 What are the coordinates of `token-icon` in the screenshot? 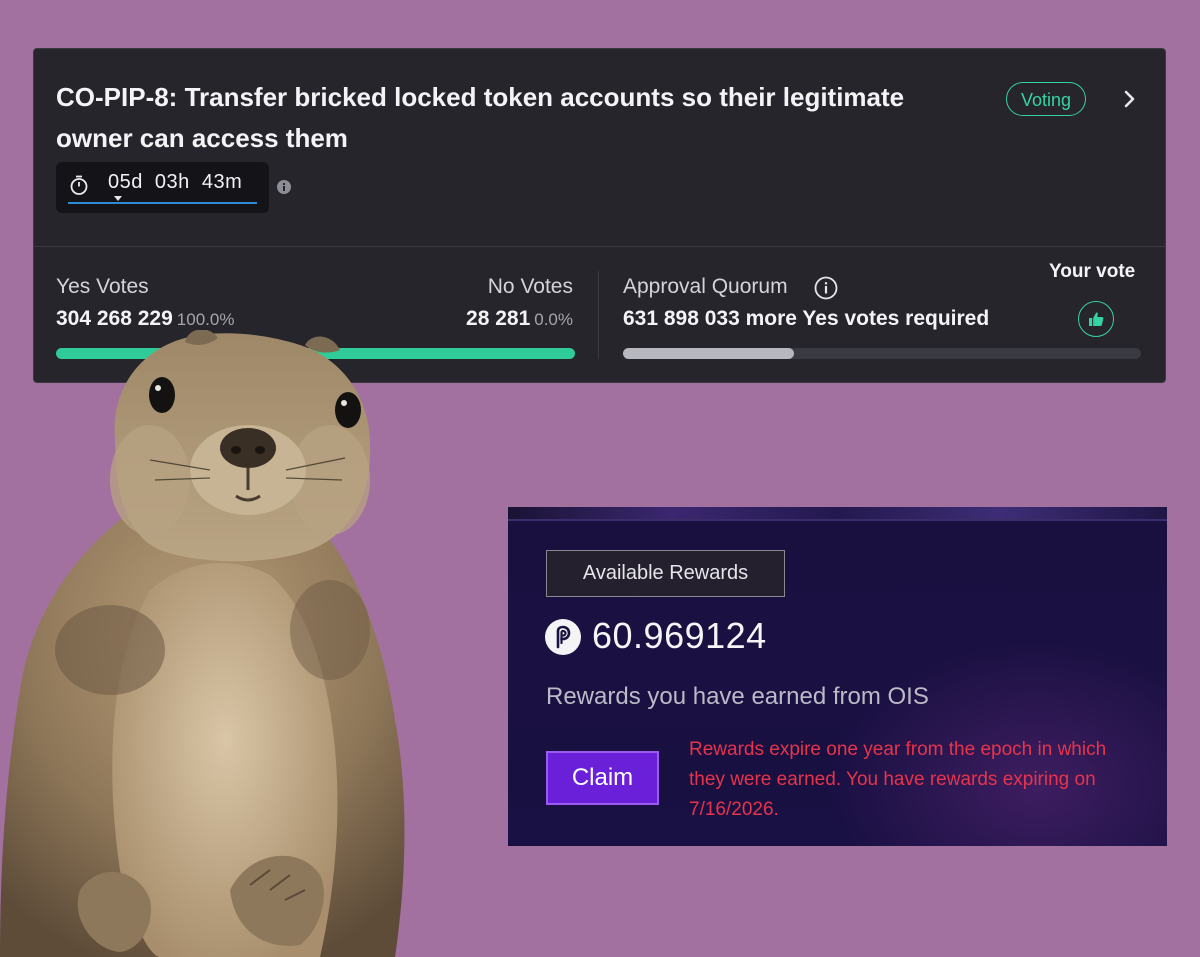 It's located at (563, 637).